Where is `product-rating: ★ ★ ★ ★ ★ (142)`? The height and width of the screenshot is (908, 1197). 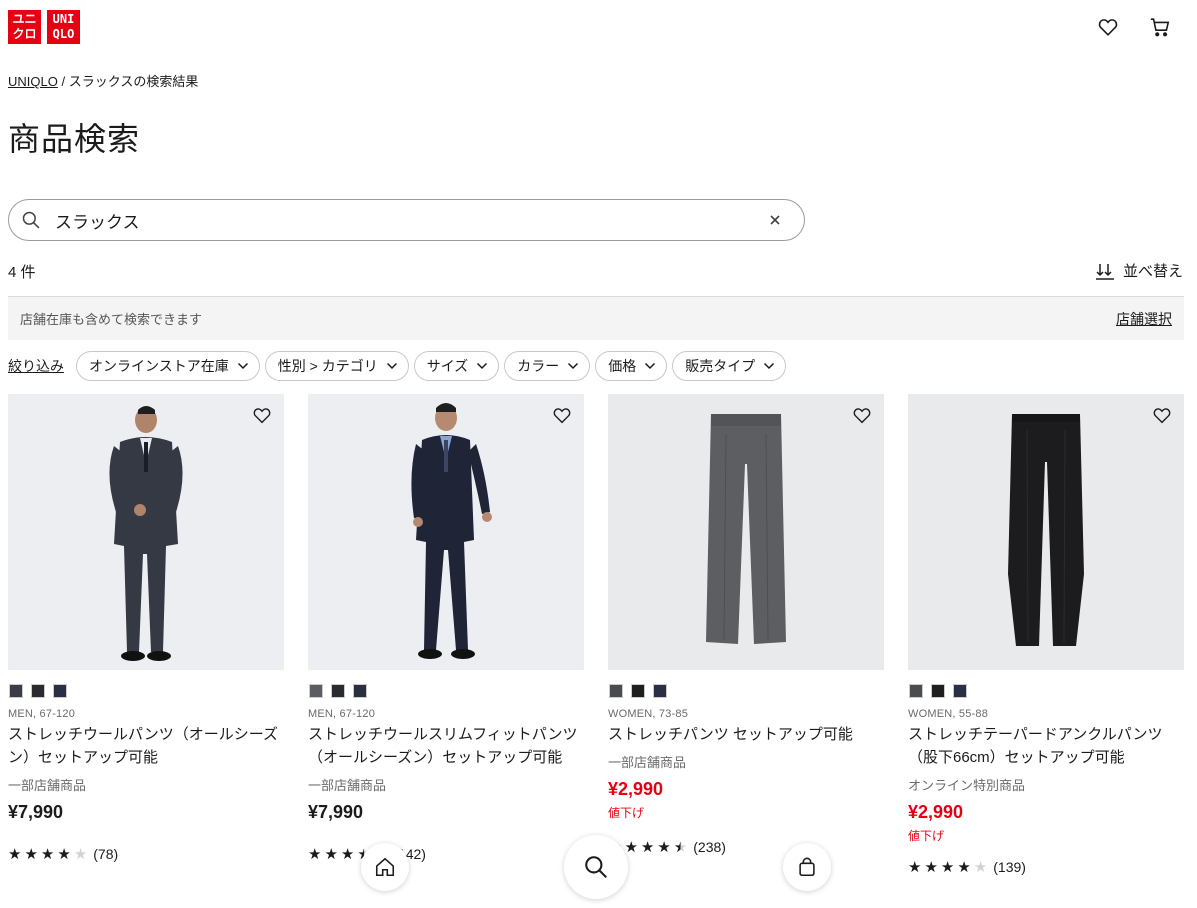
product-rating: ★ ★ ★ ★ ★ (142) is located at coordinates (446, 854).